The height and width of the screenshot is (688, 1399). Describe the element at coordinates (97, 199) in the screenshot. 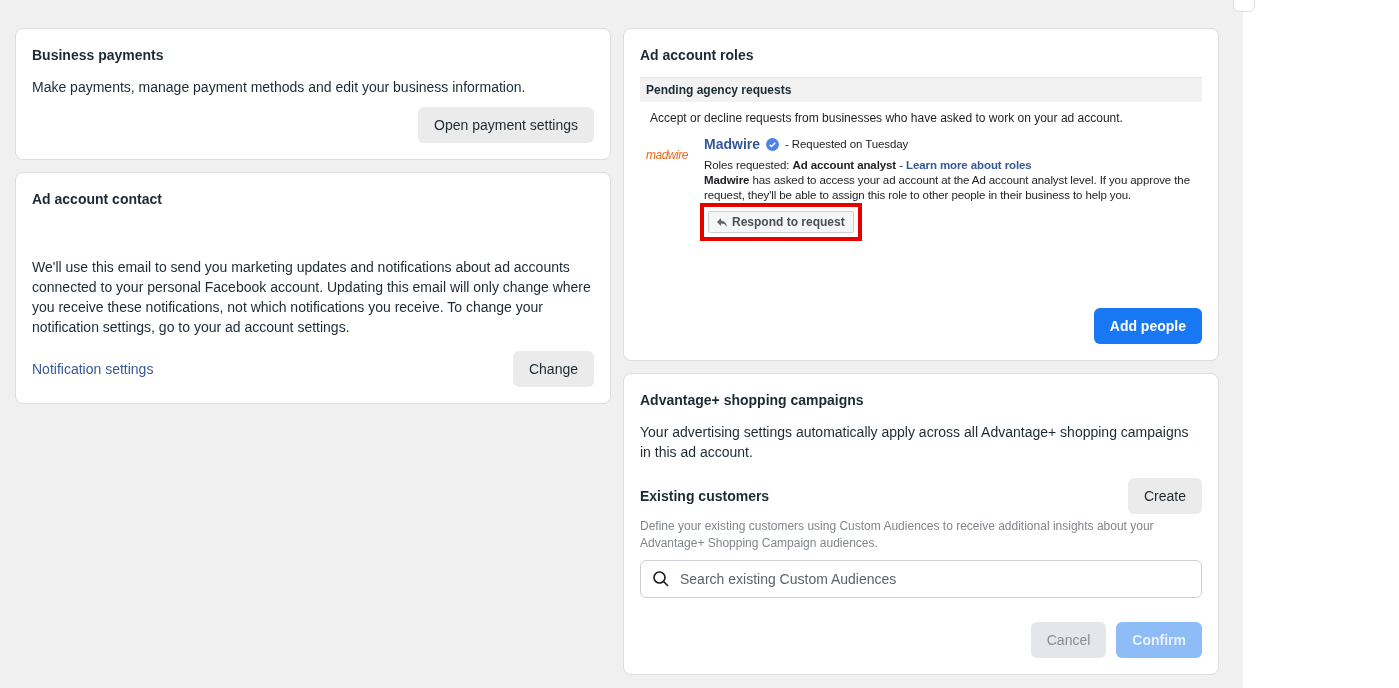

I see `card-title: Ad account contact` at that location.